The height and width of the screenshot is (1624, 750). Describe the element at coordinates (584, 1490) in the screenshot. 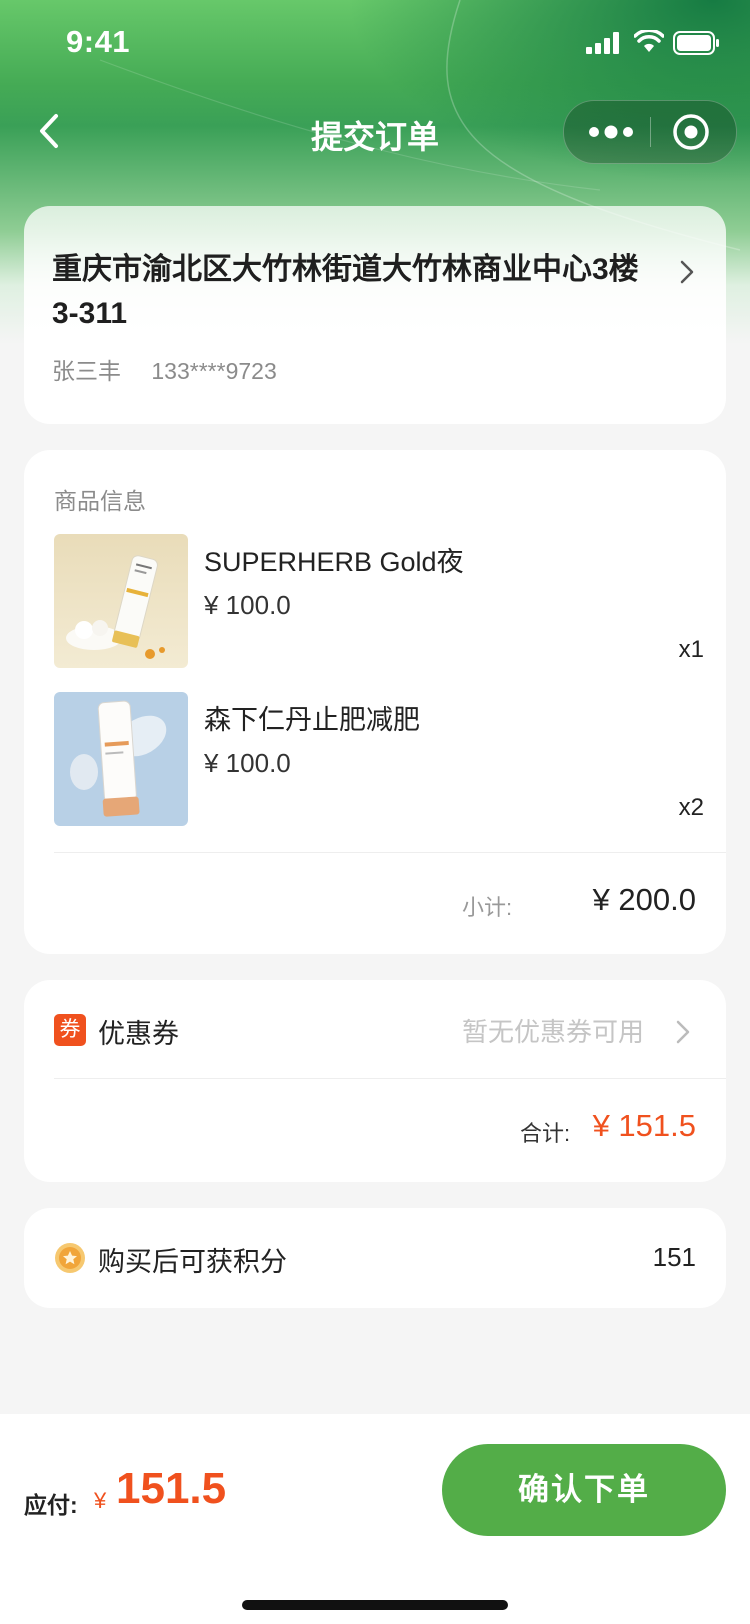

I see `confirm-order-button: 确认下单` at that location.